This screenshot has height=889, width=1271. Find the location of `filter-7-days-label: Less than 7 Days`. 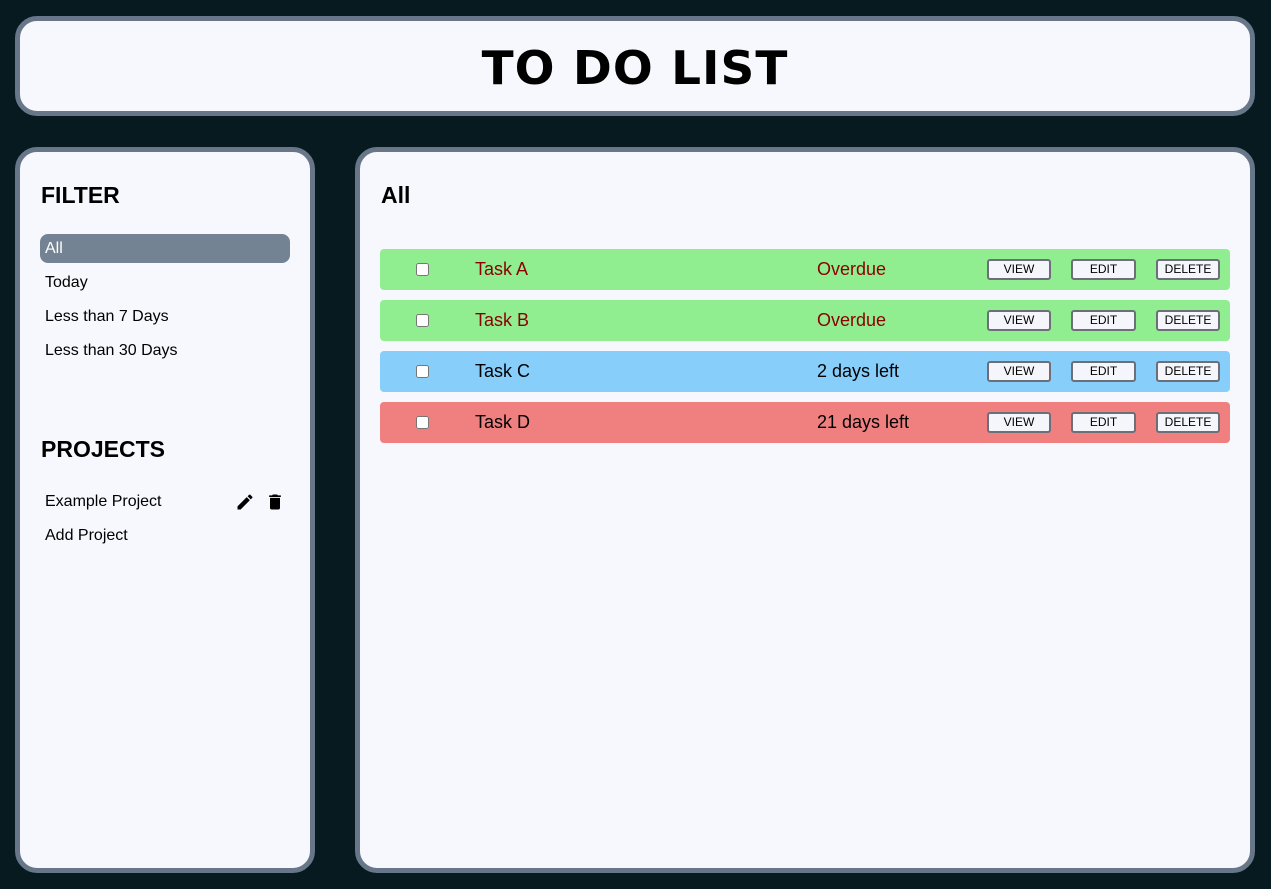

filter-7-days-label: Less than 7 Days is located at coordinates (107, 316).